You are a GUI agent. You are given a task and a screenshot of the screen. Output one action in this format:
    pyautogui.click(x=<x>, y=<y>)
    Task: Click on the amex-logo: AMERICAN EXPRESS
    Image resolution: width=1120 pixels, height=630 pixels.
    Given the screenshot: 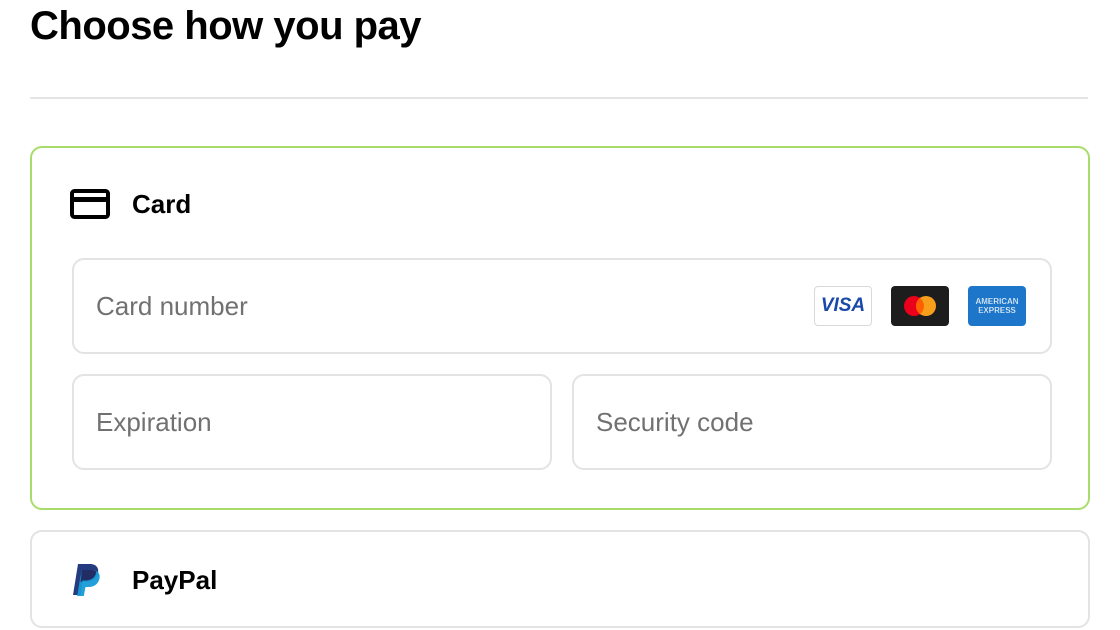 What is the action you would take?
    pyautogui.click(x=997, y=306)
    